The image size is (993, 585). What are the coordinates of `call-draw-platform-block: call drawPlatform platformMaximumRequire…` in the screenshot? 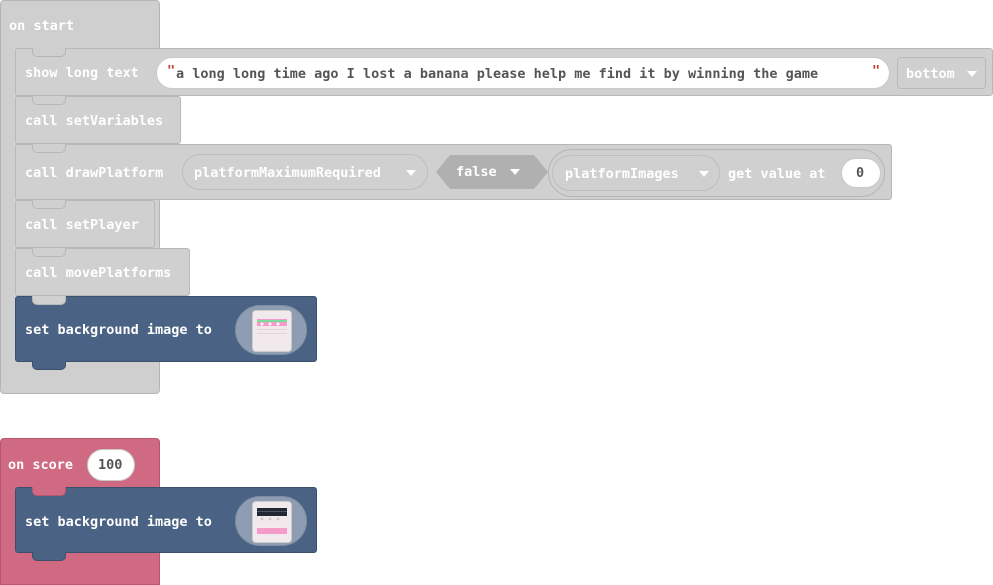 It's located at (453, 172).